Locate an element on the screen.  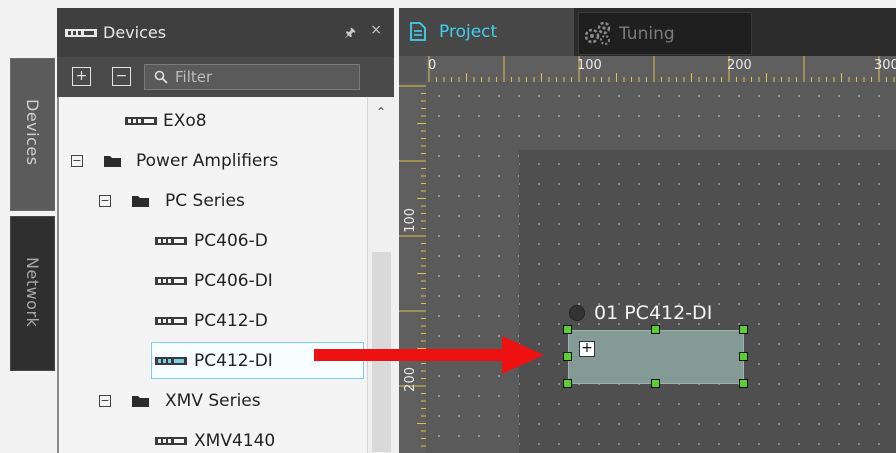
tree-item-label: PC412-DI is located at coordinates (233, 361).